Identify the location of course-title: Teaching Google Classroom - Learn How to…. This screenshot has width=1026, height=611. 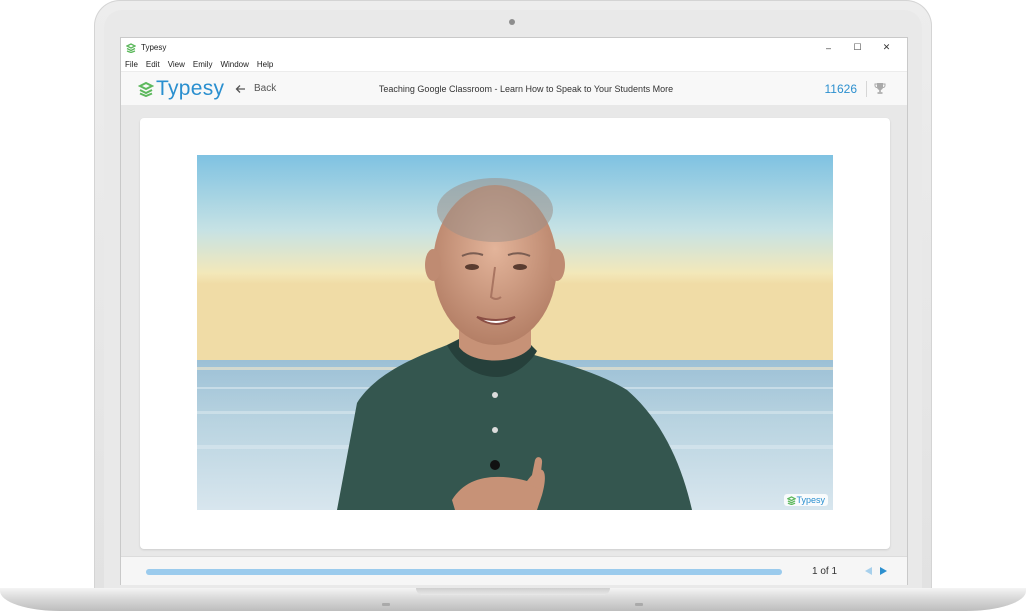
(526, 88).